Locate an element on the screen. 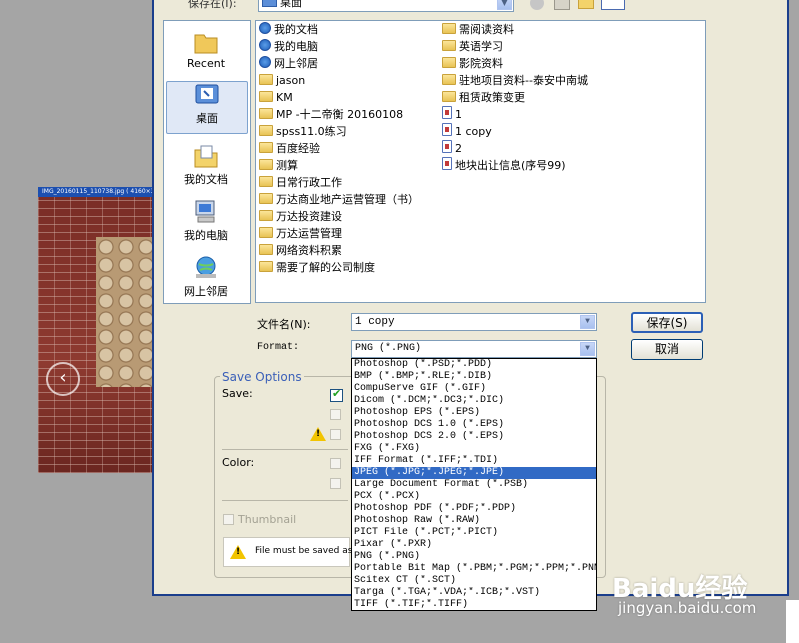 The image size is (799, 643). file-list-item: 我的文档 is located at coordinates (288, 29).